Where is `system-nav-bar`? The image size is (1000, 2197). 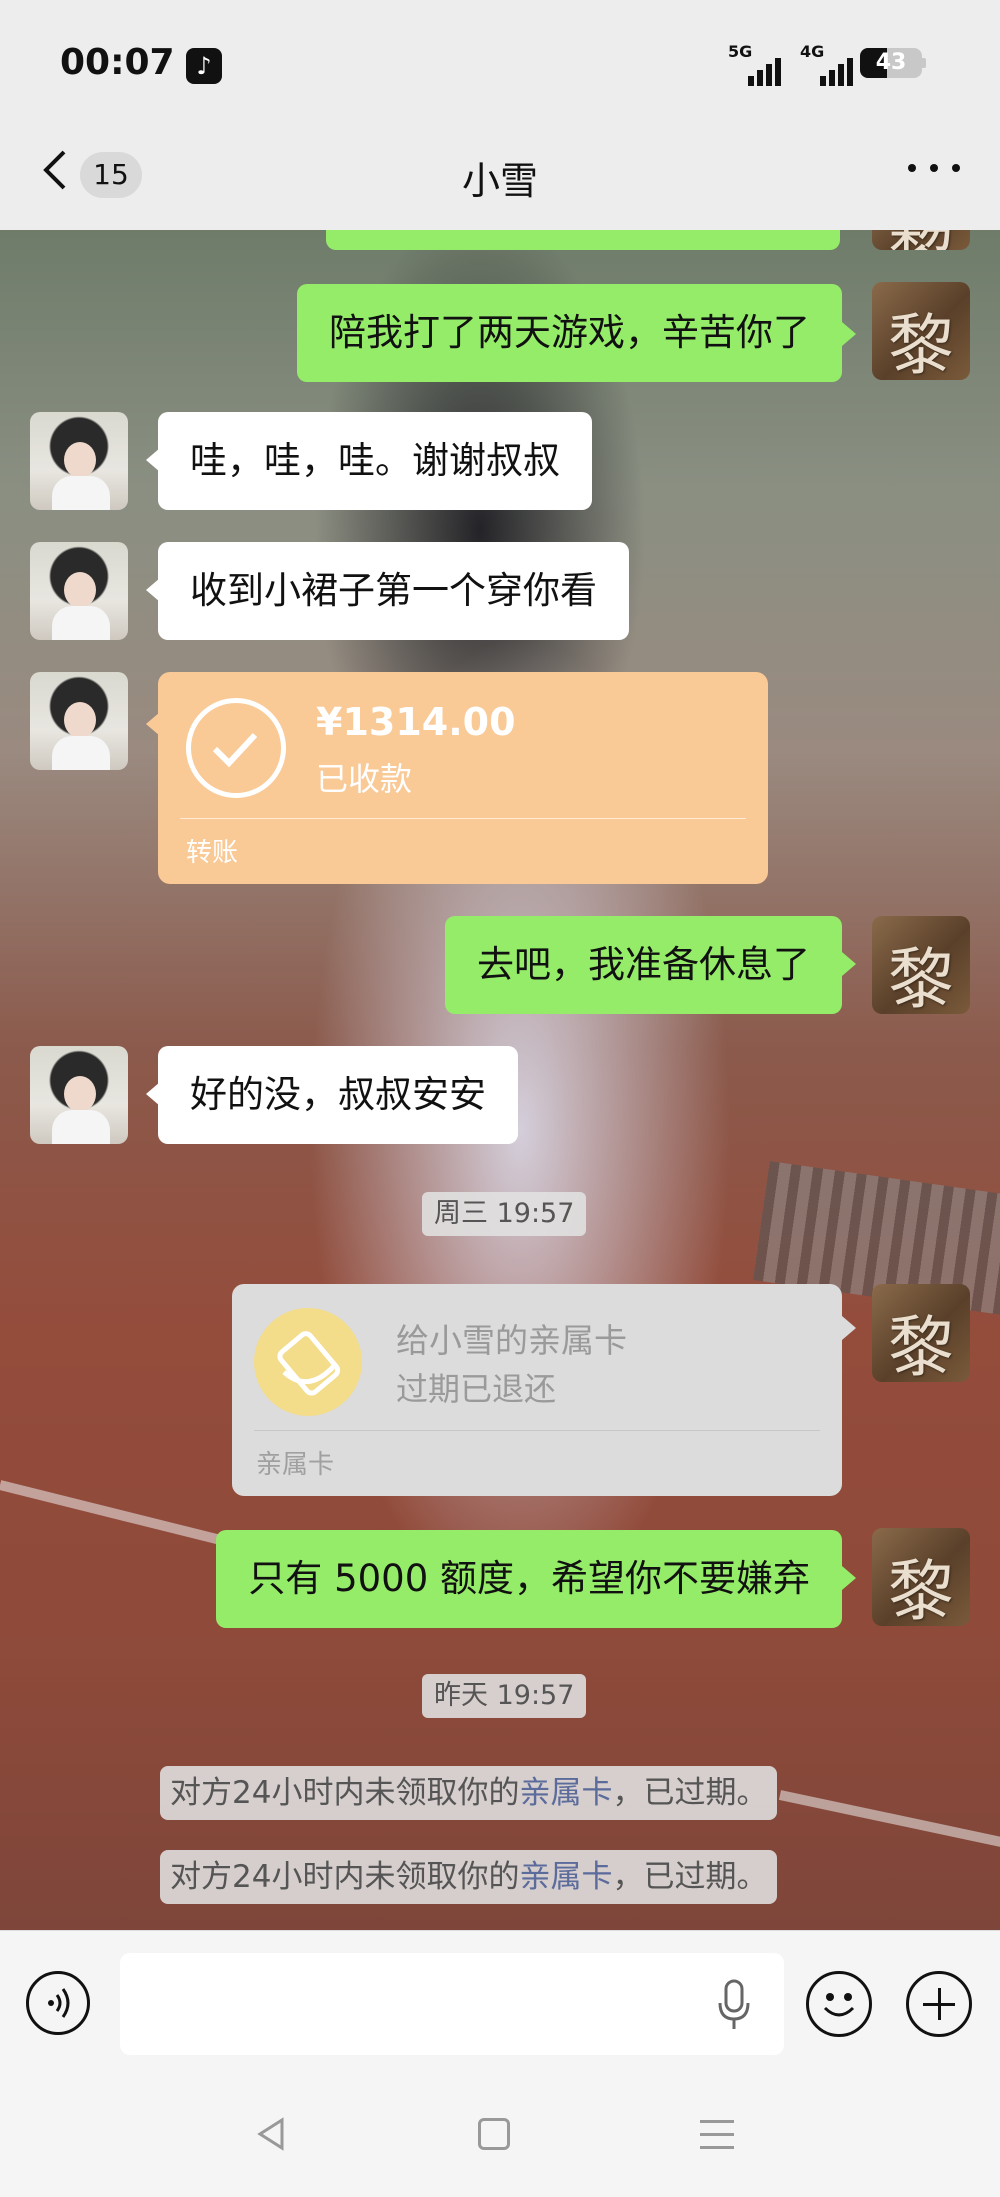 system-nav-bar is located at coordinates (500, 2138).